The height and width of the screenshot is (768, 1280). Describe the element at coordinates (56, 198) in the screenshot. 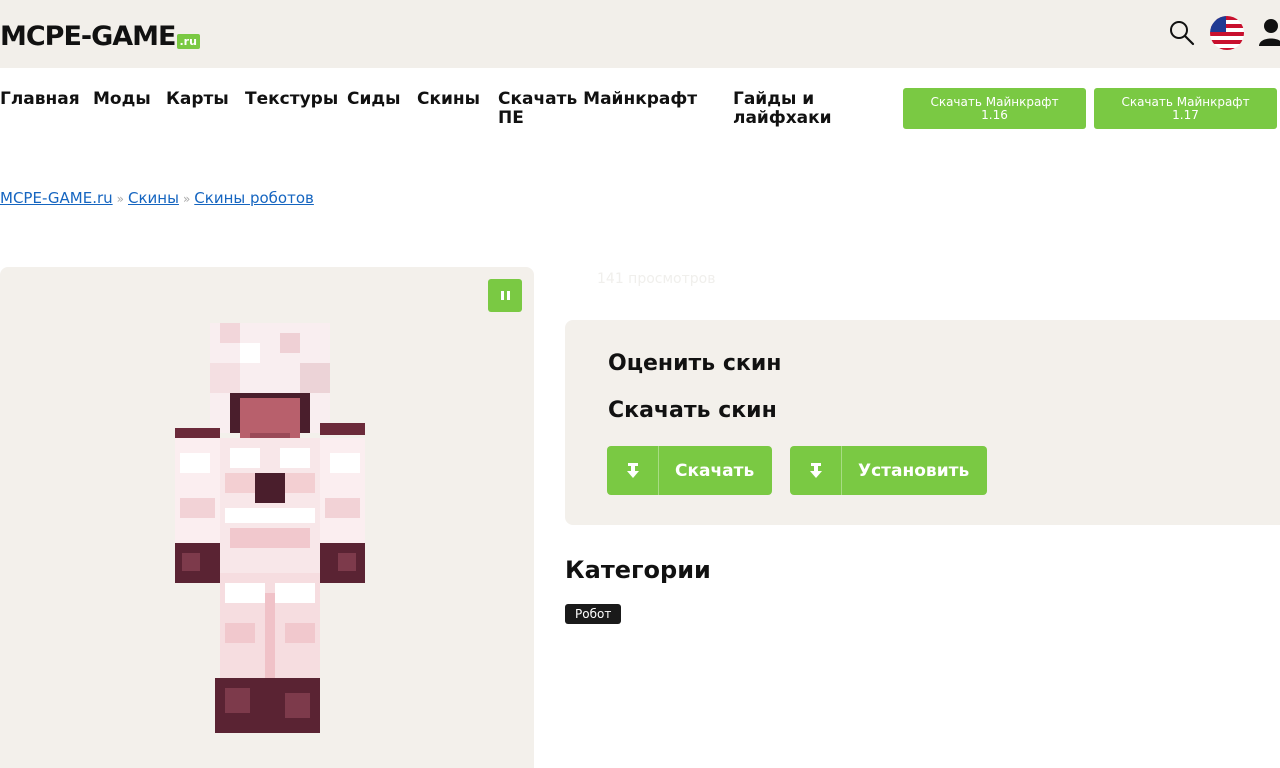

I see `breadcrumb-home-link: MCPE-GAME.ru` at that location.